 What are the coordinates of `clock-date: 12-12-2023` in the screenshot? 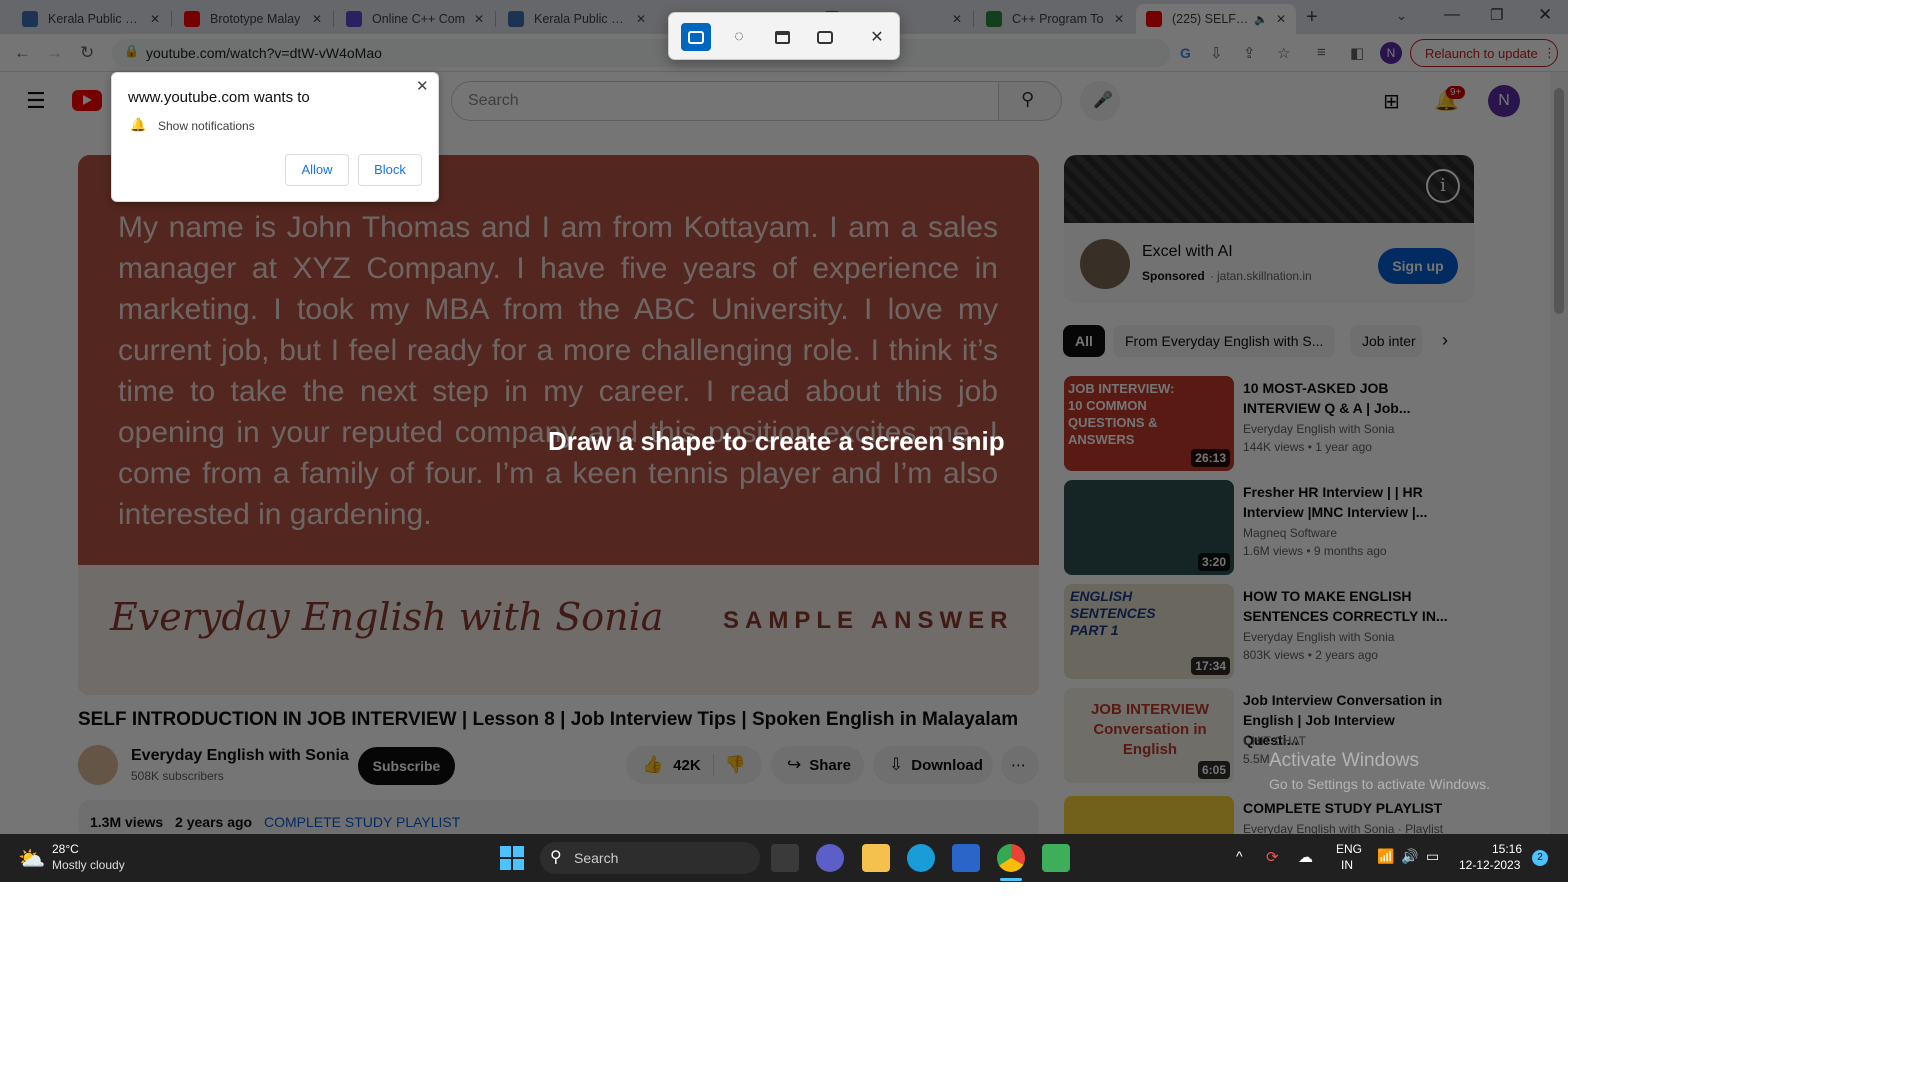 It's located at (1489, 865).